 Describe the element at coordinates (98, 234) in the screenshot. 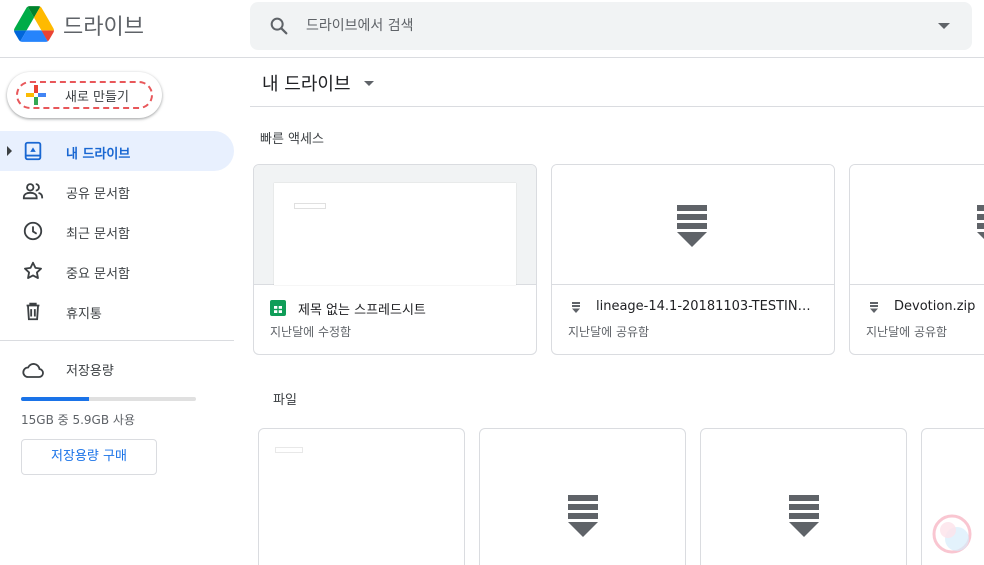

I see `sidebar-item-label: 최근 문서함` at that location.